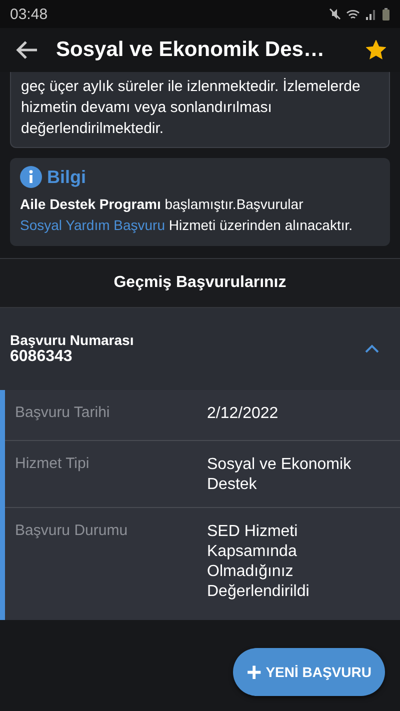  Describe the element at coordinates (243, 414) in the screenshot. I see `field-value: 2/12/2022` at that location.